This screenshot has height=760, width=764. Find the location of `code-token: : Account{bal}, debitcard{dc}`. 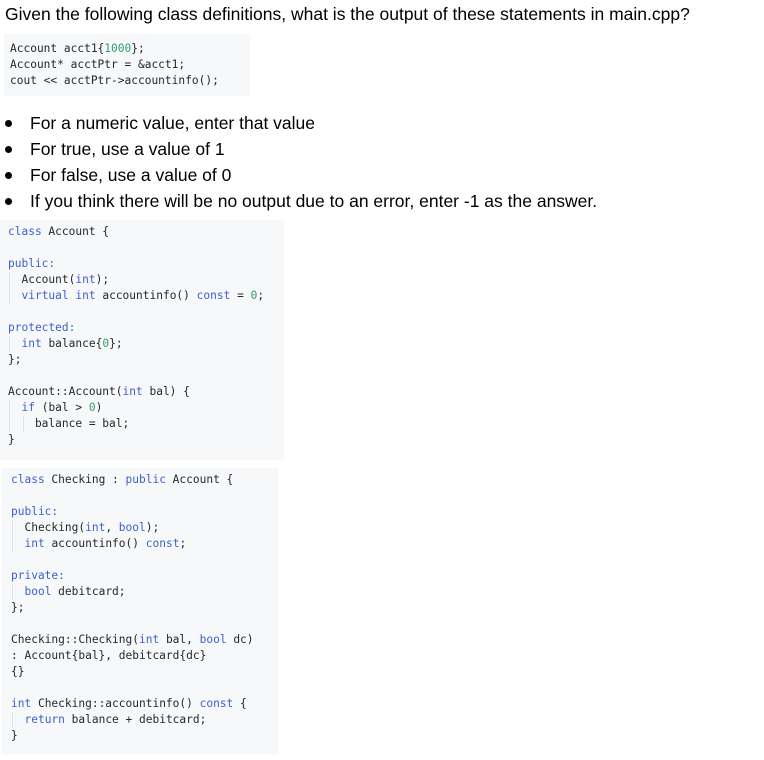

code-token: : Account{bal}, debitcard{dc} is located at coordinates (109, 655).